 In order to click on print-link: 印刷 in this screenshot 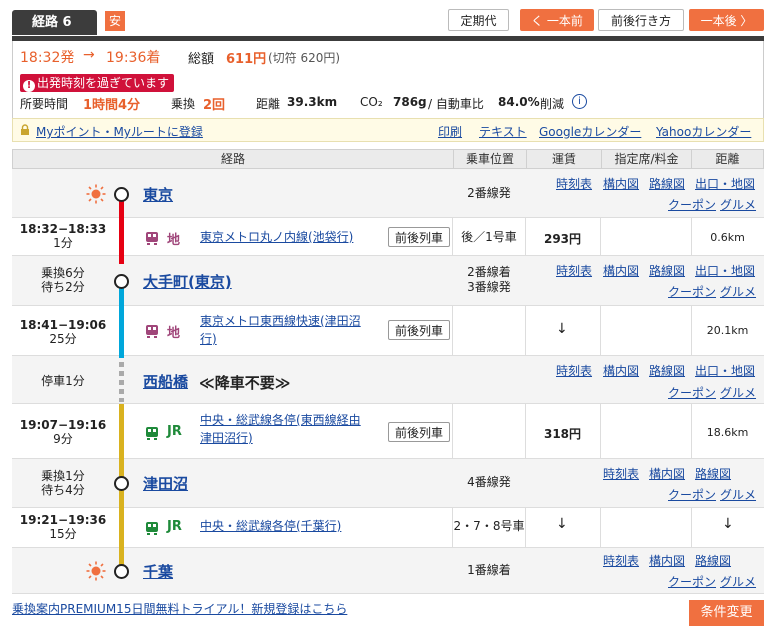, I will do `click(450, 131)`.